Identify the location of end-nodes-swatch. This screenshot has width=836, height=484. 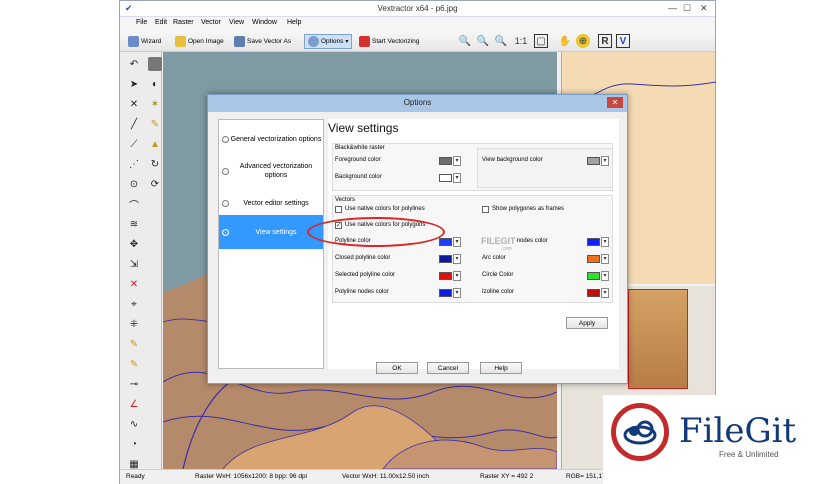
(593, 242).